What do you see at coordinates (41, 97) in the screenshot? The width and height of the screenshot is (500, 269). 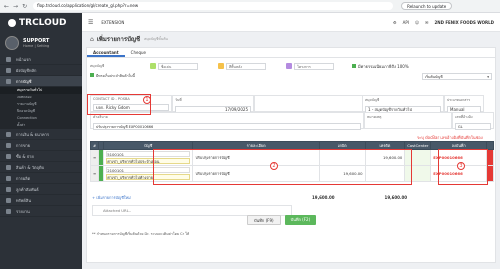 I see `sidebar-subitem-trial-balance: งบทดลอง` at bounding box center [41, 97].